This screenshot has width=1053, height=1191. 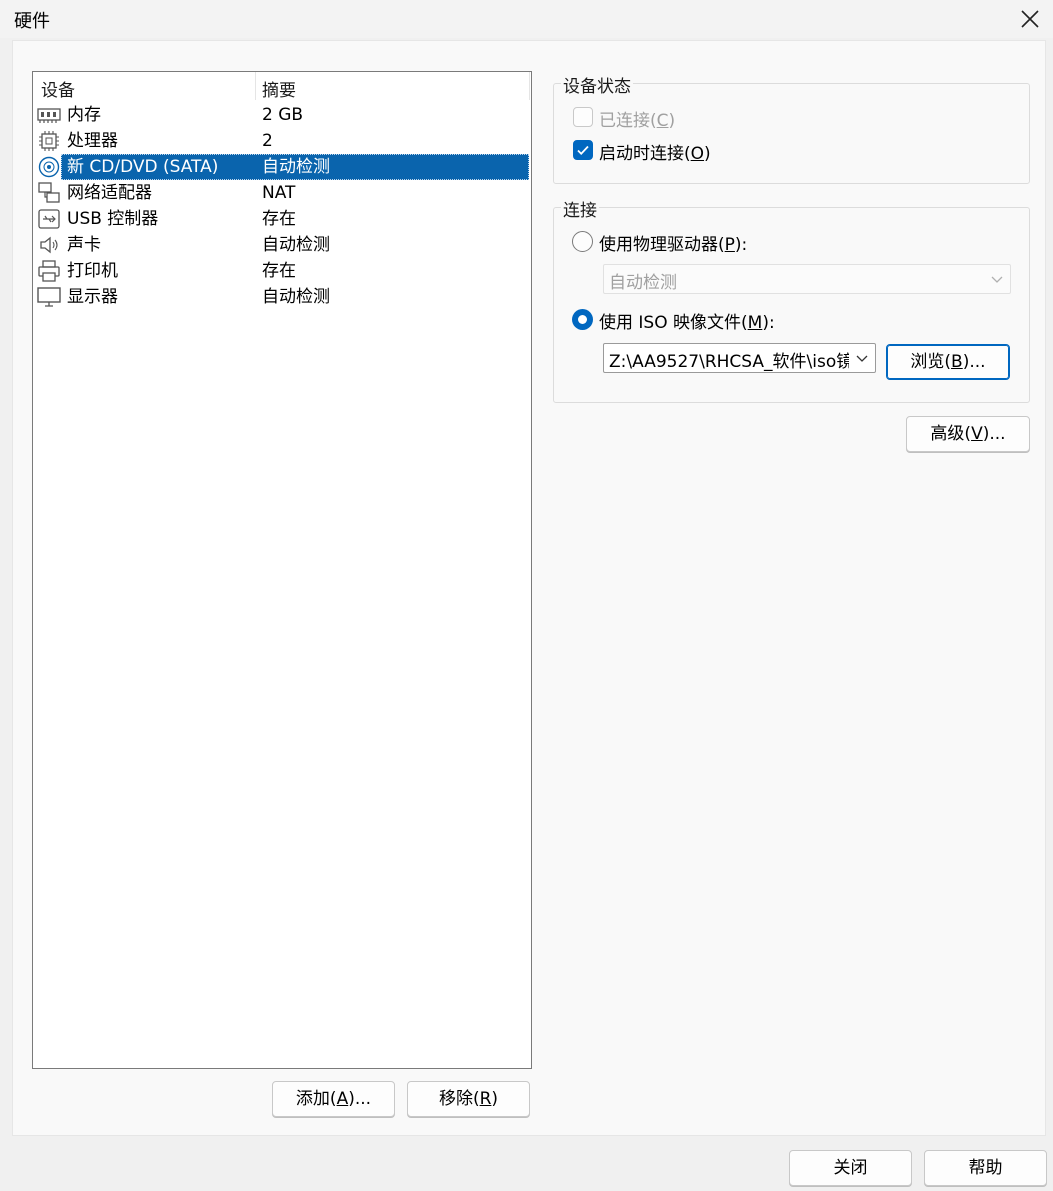 What do you see at coordinates (49, 219) in the screenshot?
I see `usb-icon` at bounding box center [49, 219].